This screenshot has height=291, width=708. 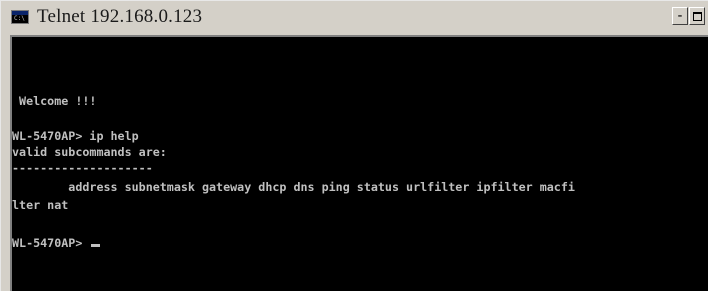 What do you see at coordinates (96, 245) in the screenshot?
I see `text-cursor` at bounding box center [96, 245].